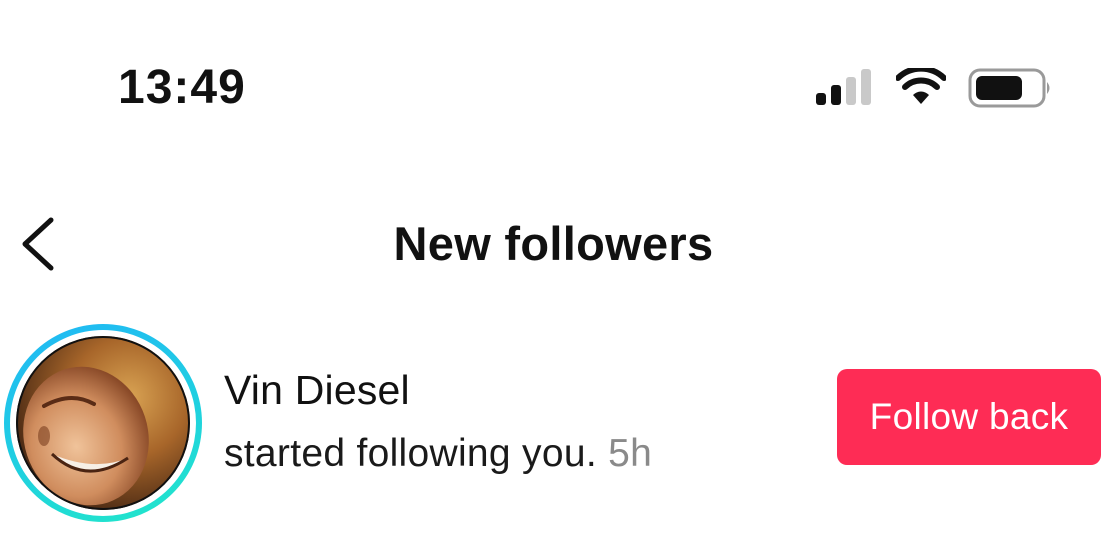 The image size is (1107, 551). Describe the element at coordinates (846, 88) in the screenshot. I see `cellular-signal-icon` at that location.